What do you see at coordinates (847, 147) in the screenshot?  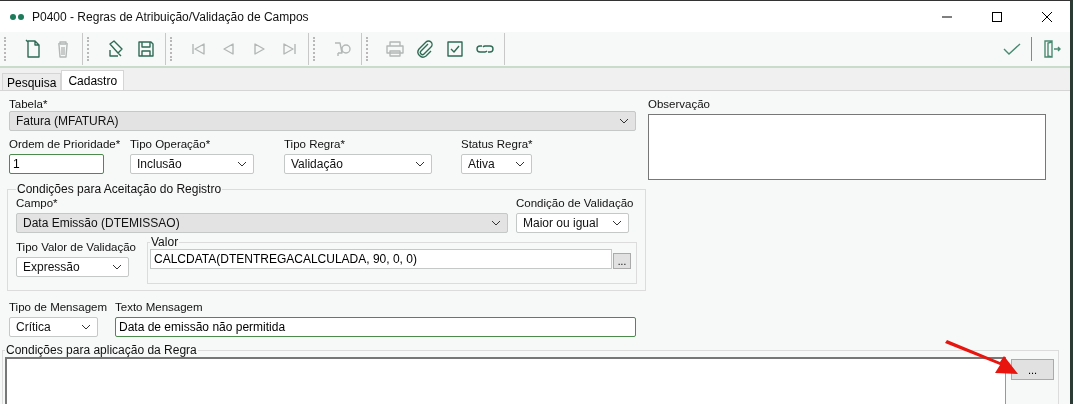 I see `notes-textarea` at bounding box center [847, 147].